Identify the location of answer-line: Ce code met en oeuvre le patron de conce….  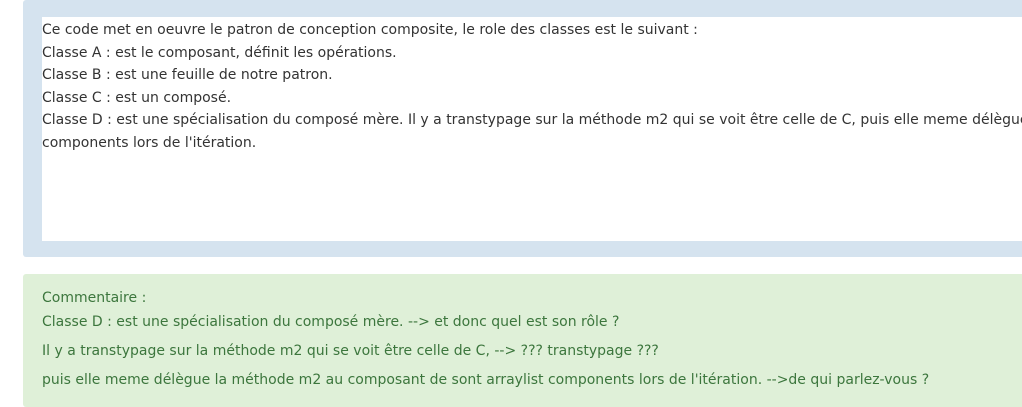
(370, 30).